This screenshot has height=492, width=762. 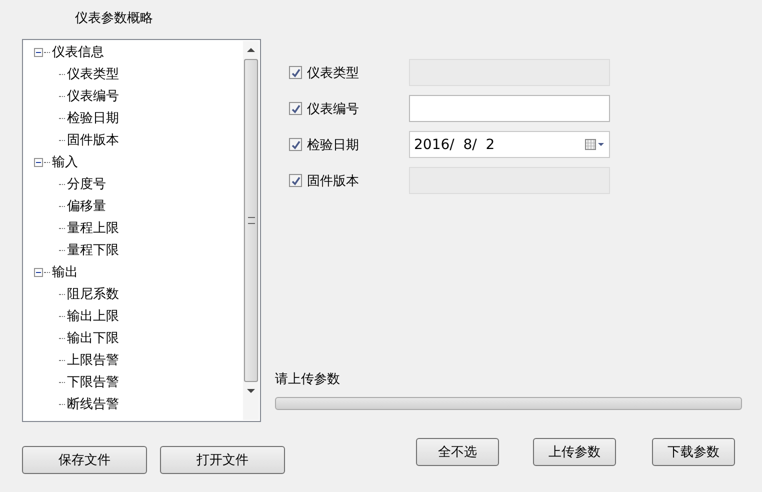 I want to click on action-button: 保存文件, so click(x=84, y=460).